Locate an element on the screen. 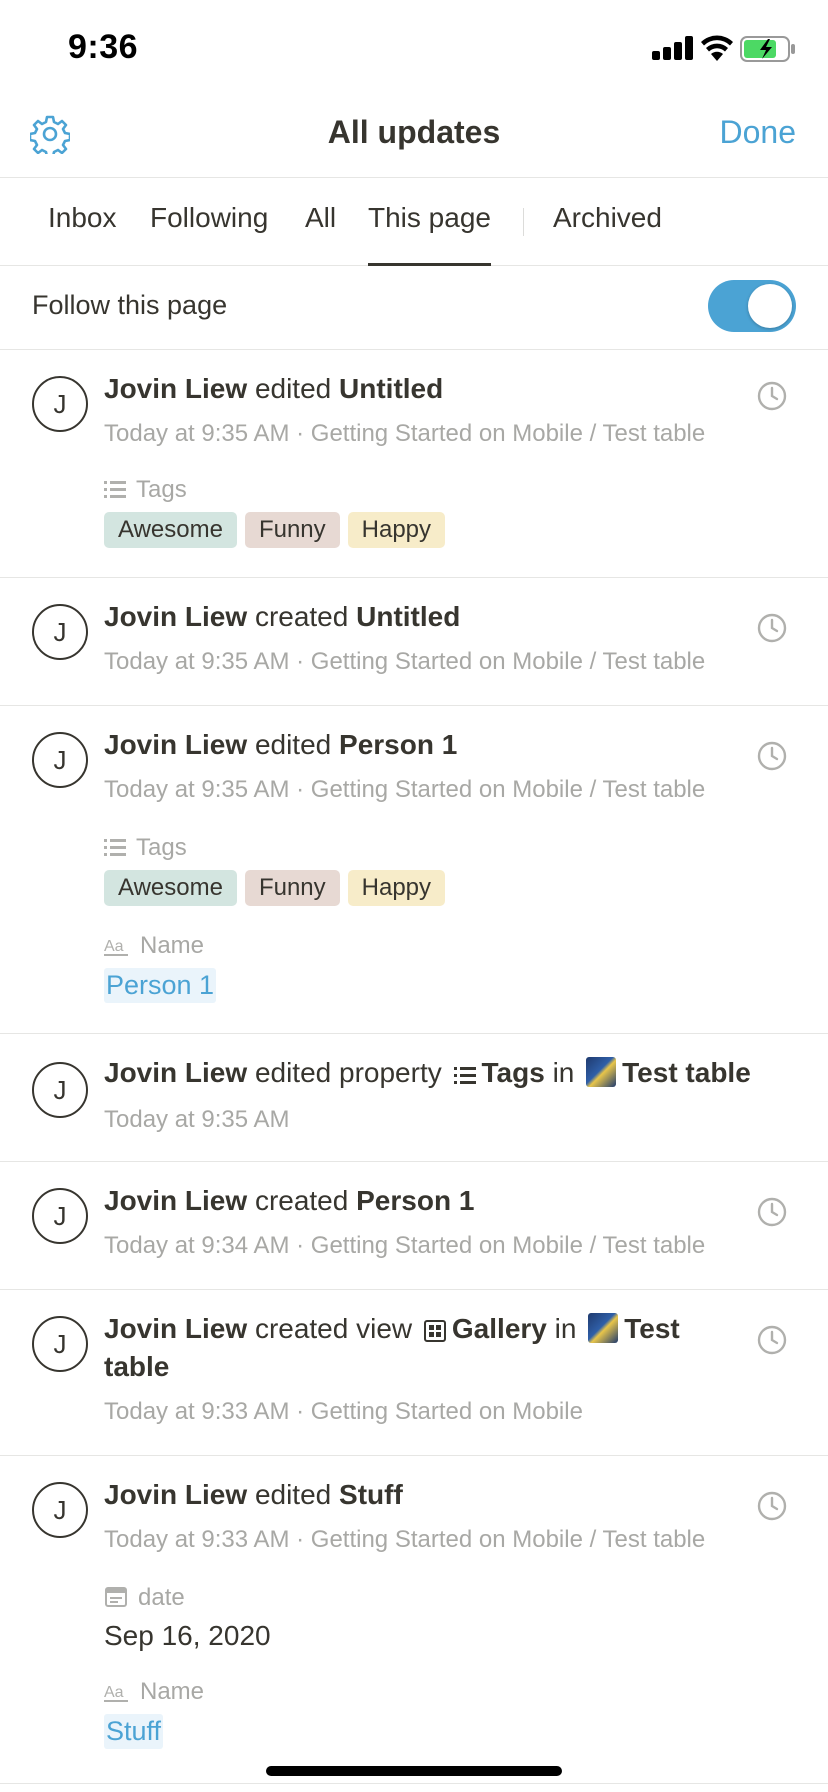 The width and height of the screenshot is (828, 1792). status-bar: 9:36 is located at coordinates (414, 50).